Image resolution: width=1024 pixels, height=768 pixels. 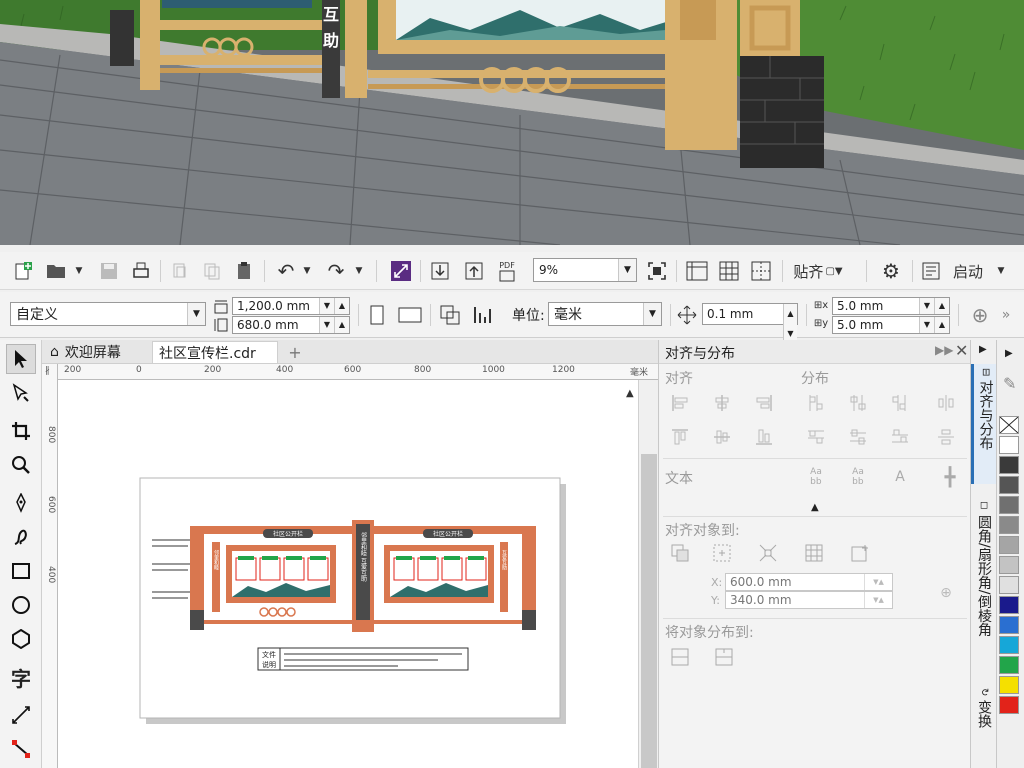 What do you see at coordinates (816, 477) in the screenshot?
I see `text-align-first-line-icon: Aa bb` at bounding box center [816, 477].